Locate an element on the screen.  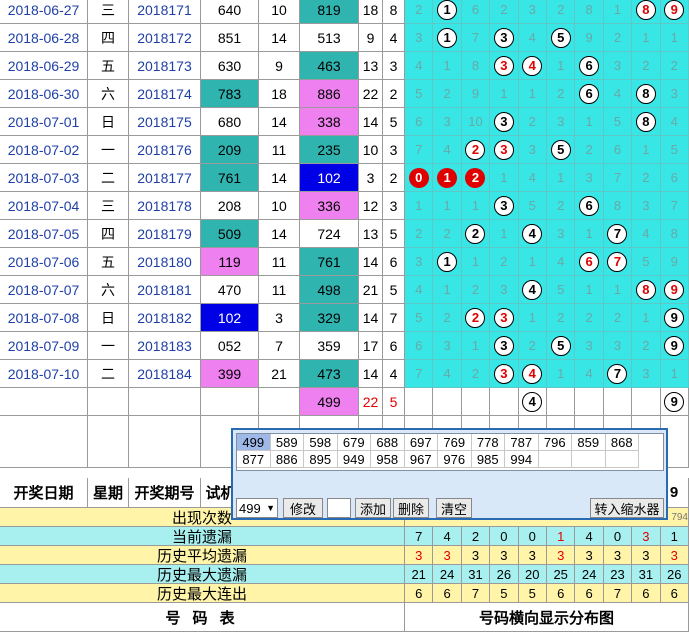
cell-next-sum: 22 is located at coordinates (371, 402).